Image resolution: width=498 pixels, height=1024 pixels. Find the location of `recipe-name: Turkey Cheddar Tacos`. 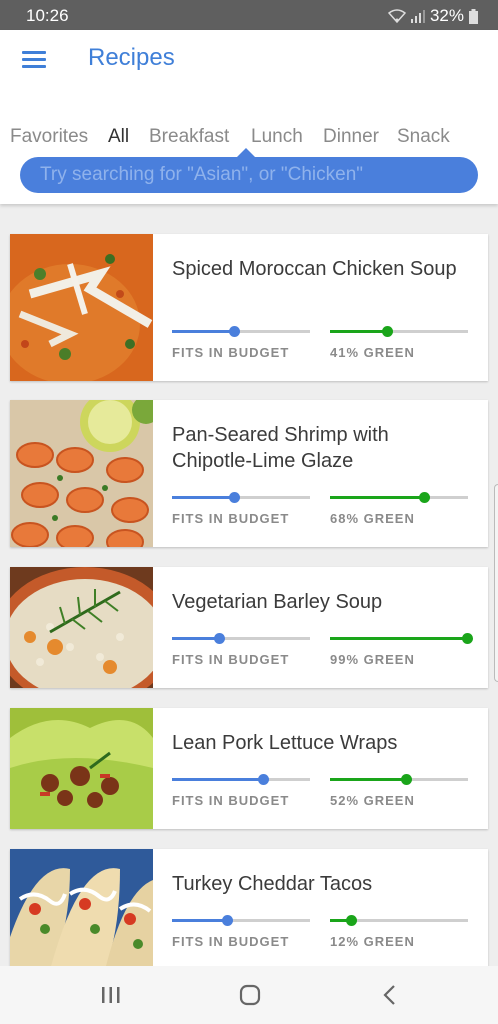

recipe-name: Turkey Cheddar Tacos is located at coordinates (272, 884).